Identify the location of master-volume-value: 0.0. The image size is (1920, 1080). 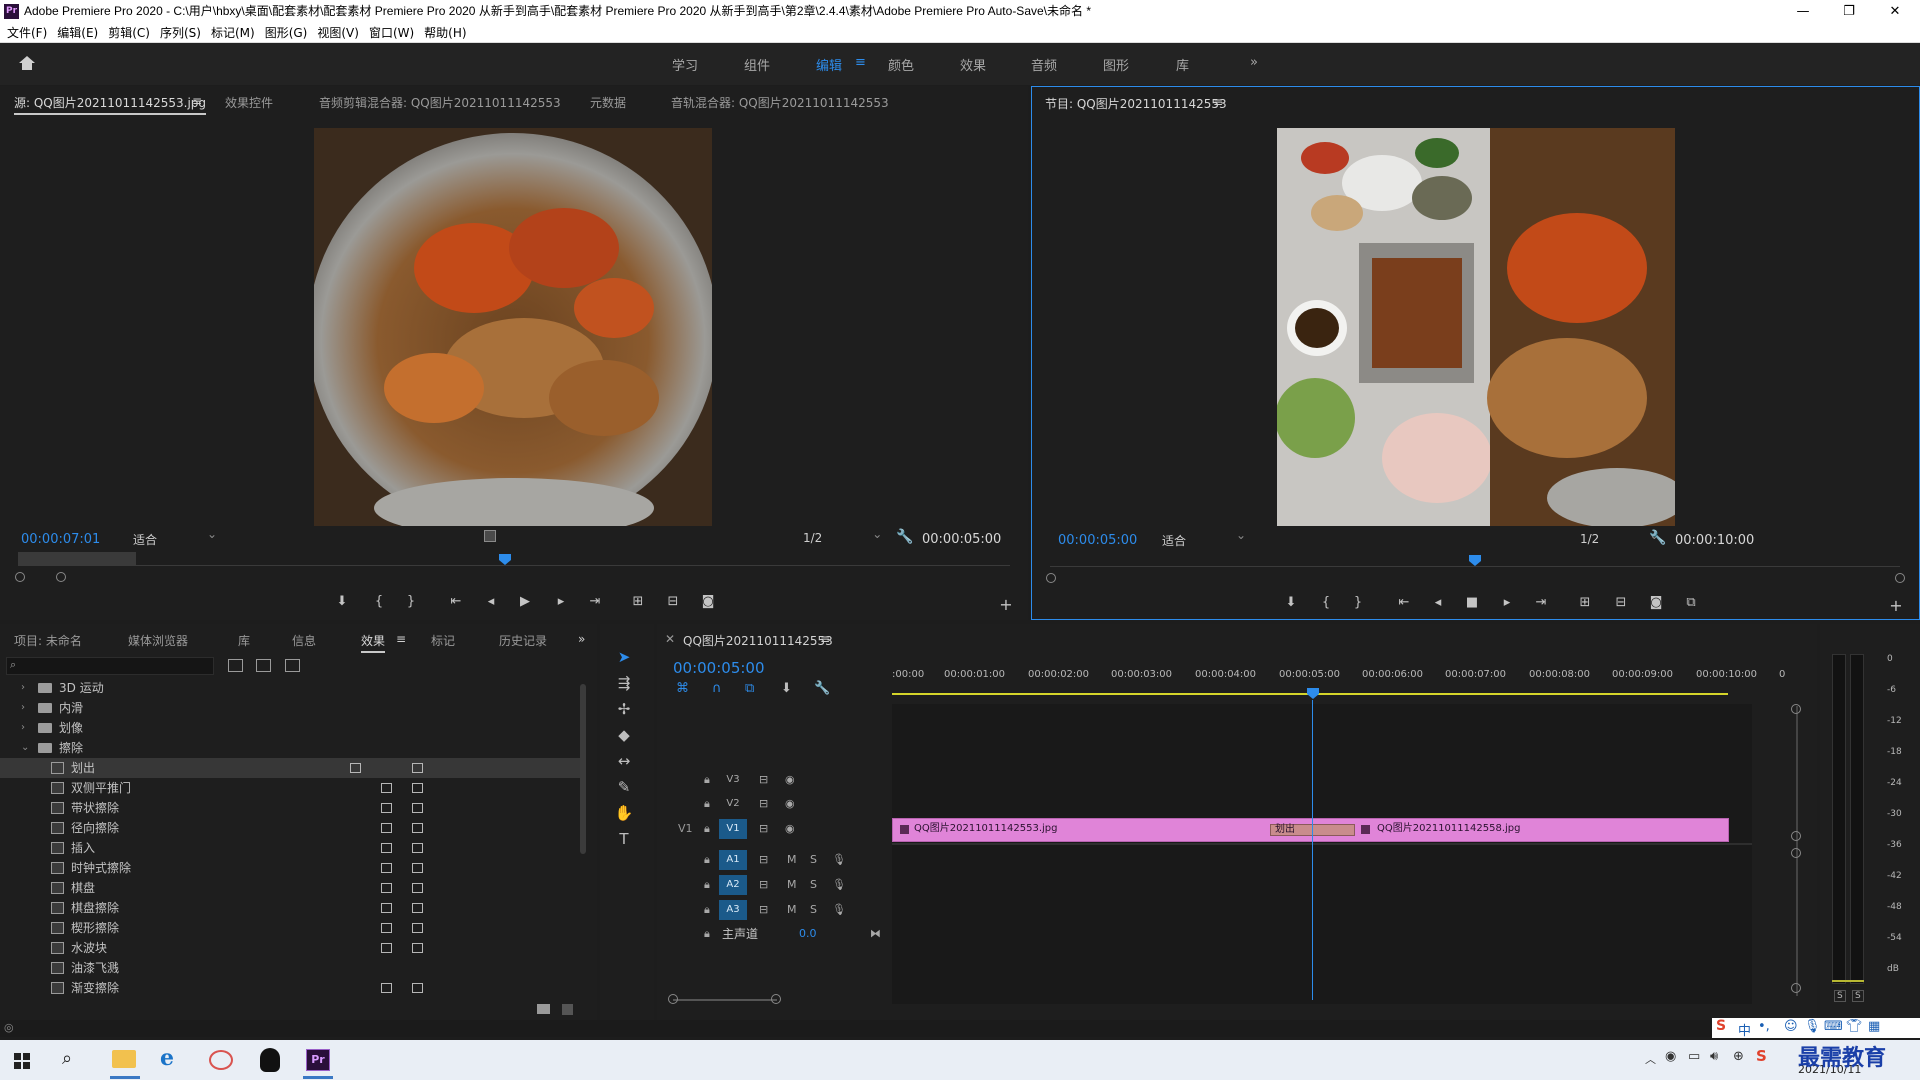
(808, 933).